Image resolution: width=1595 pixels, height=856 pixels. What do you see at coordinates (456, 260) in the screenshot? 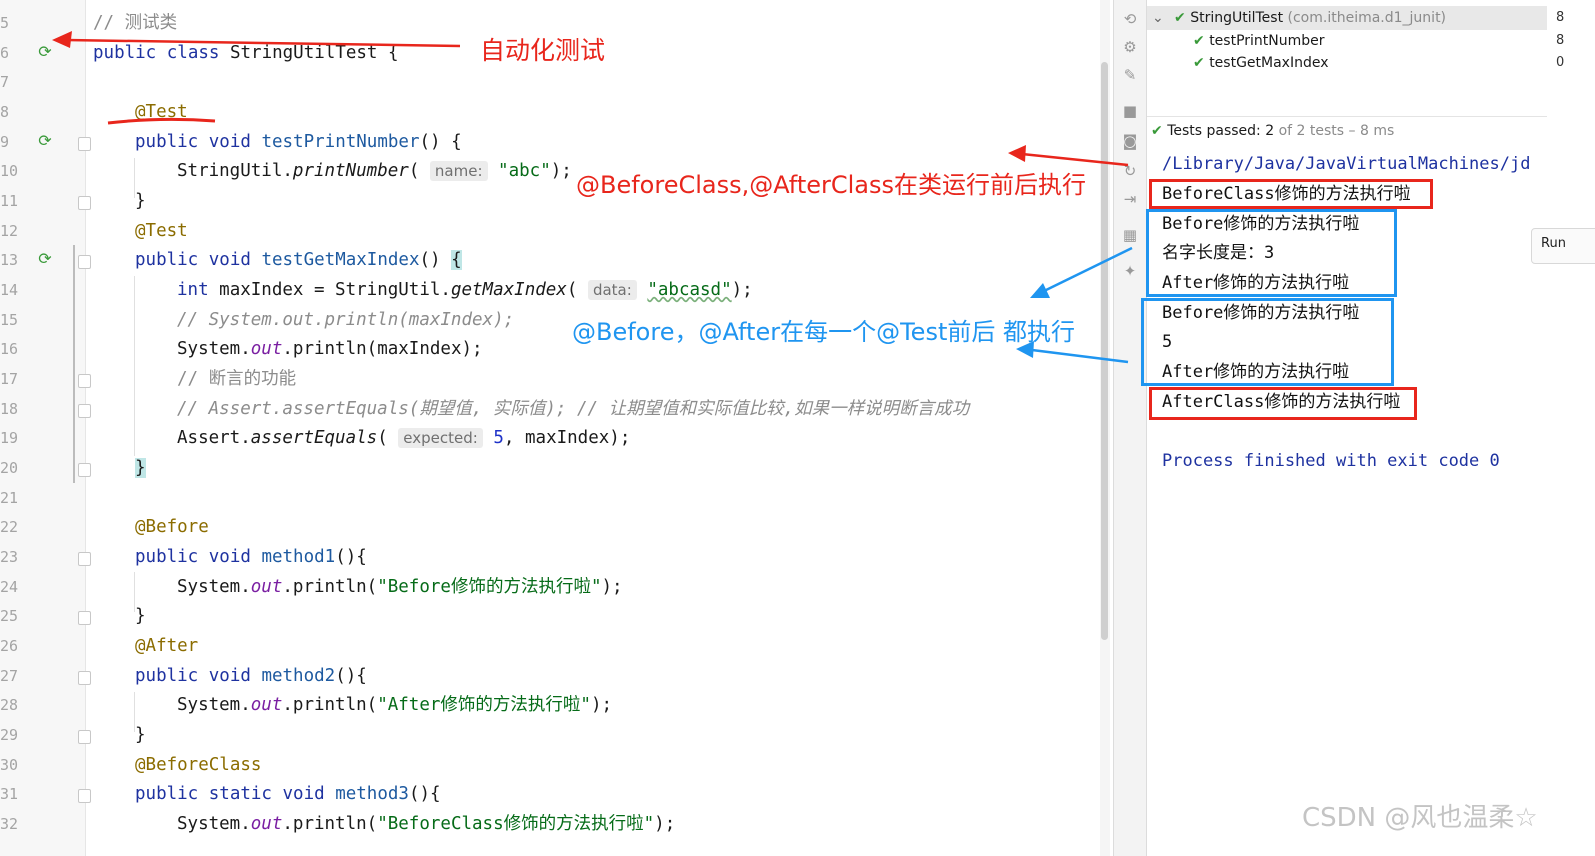
I see `matched-brace: {` at bounding box center [456, 260].